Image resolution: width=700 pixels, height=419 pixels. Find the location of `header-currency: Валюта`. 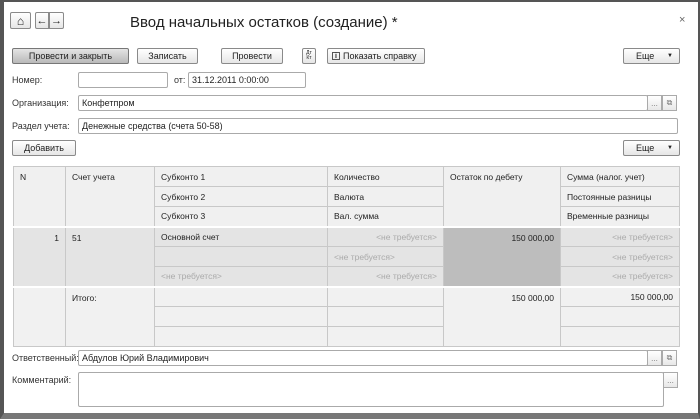

header-currency: Валюта is located at coordinates (385, 196).